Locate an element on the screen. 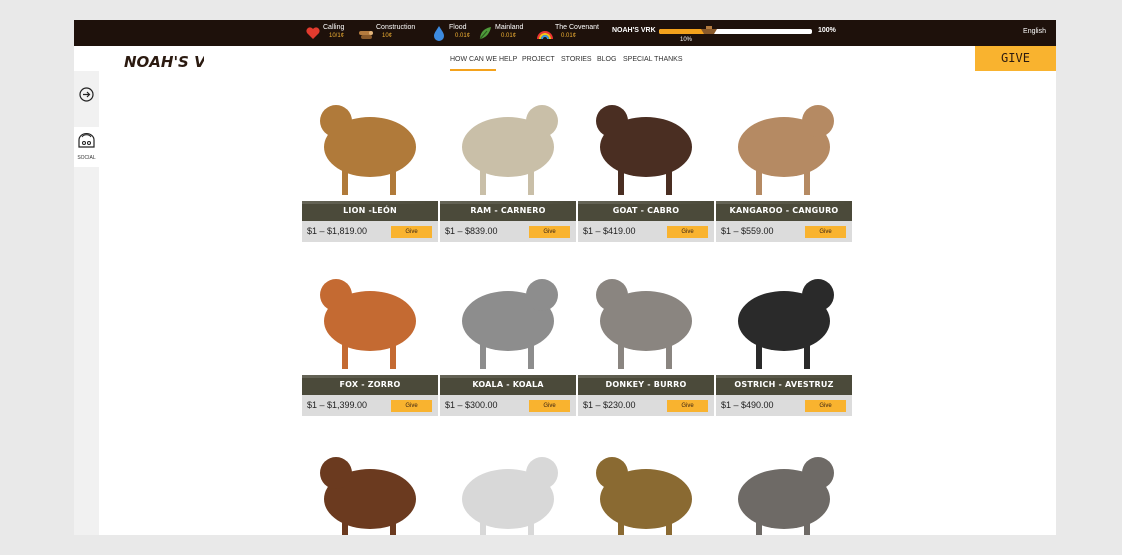  nav-blog: BLOG is located at coordinates (606, 59).